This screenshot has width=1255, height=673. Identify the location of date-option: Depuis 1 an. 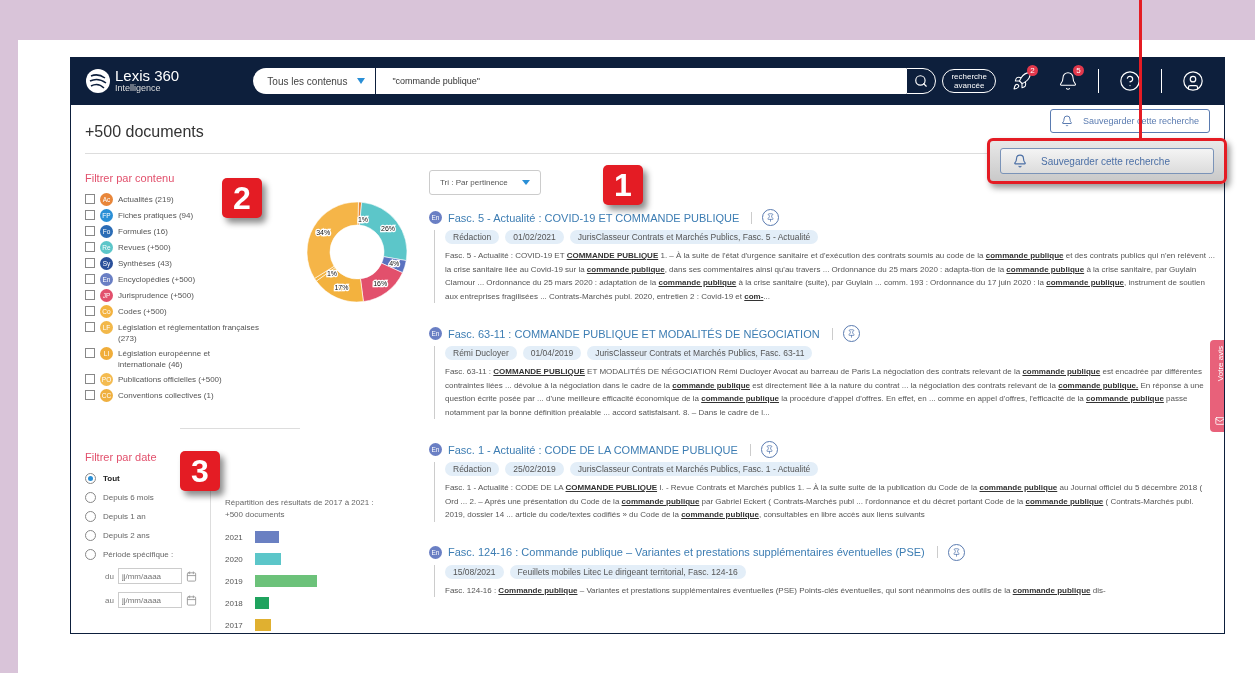
(115, 516).